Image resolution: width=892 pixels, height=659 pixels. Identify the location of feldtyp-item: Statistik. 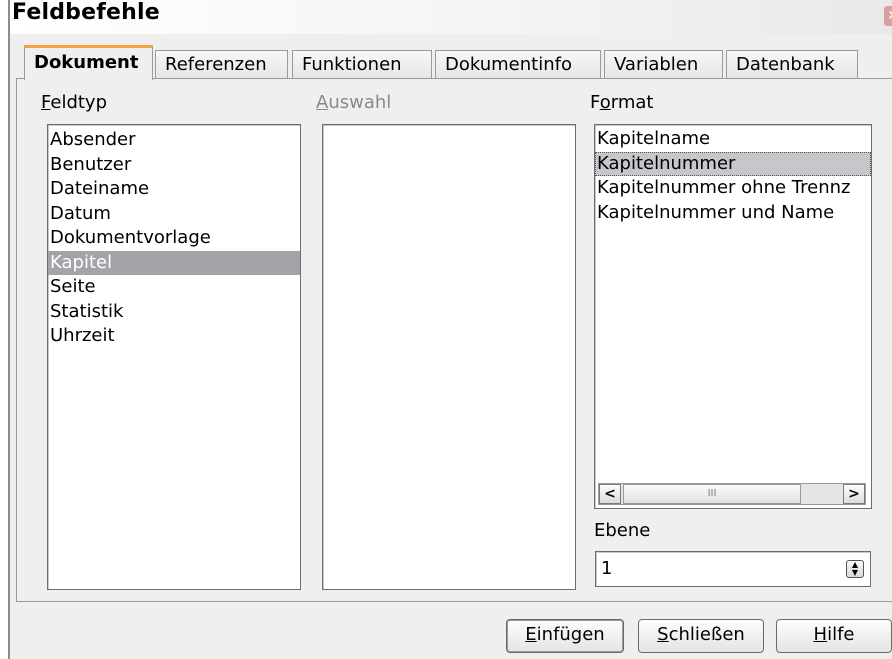
(174, 312).